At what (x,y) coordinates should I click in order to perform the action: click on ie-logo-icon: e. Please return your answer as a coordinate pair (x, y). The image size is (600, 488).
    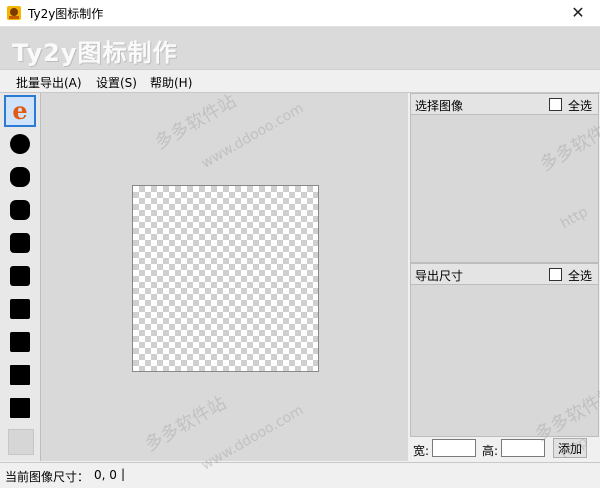
    Looking at the image, I should click on (20, 110).